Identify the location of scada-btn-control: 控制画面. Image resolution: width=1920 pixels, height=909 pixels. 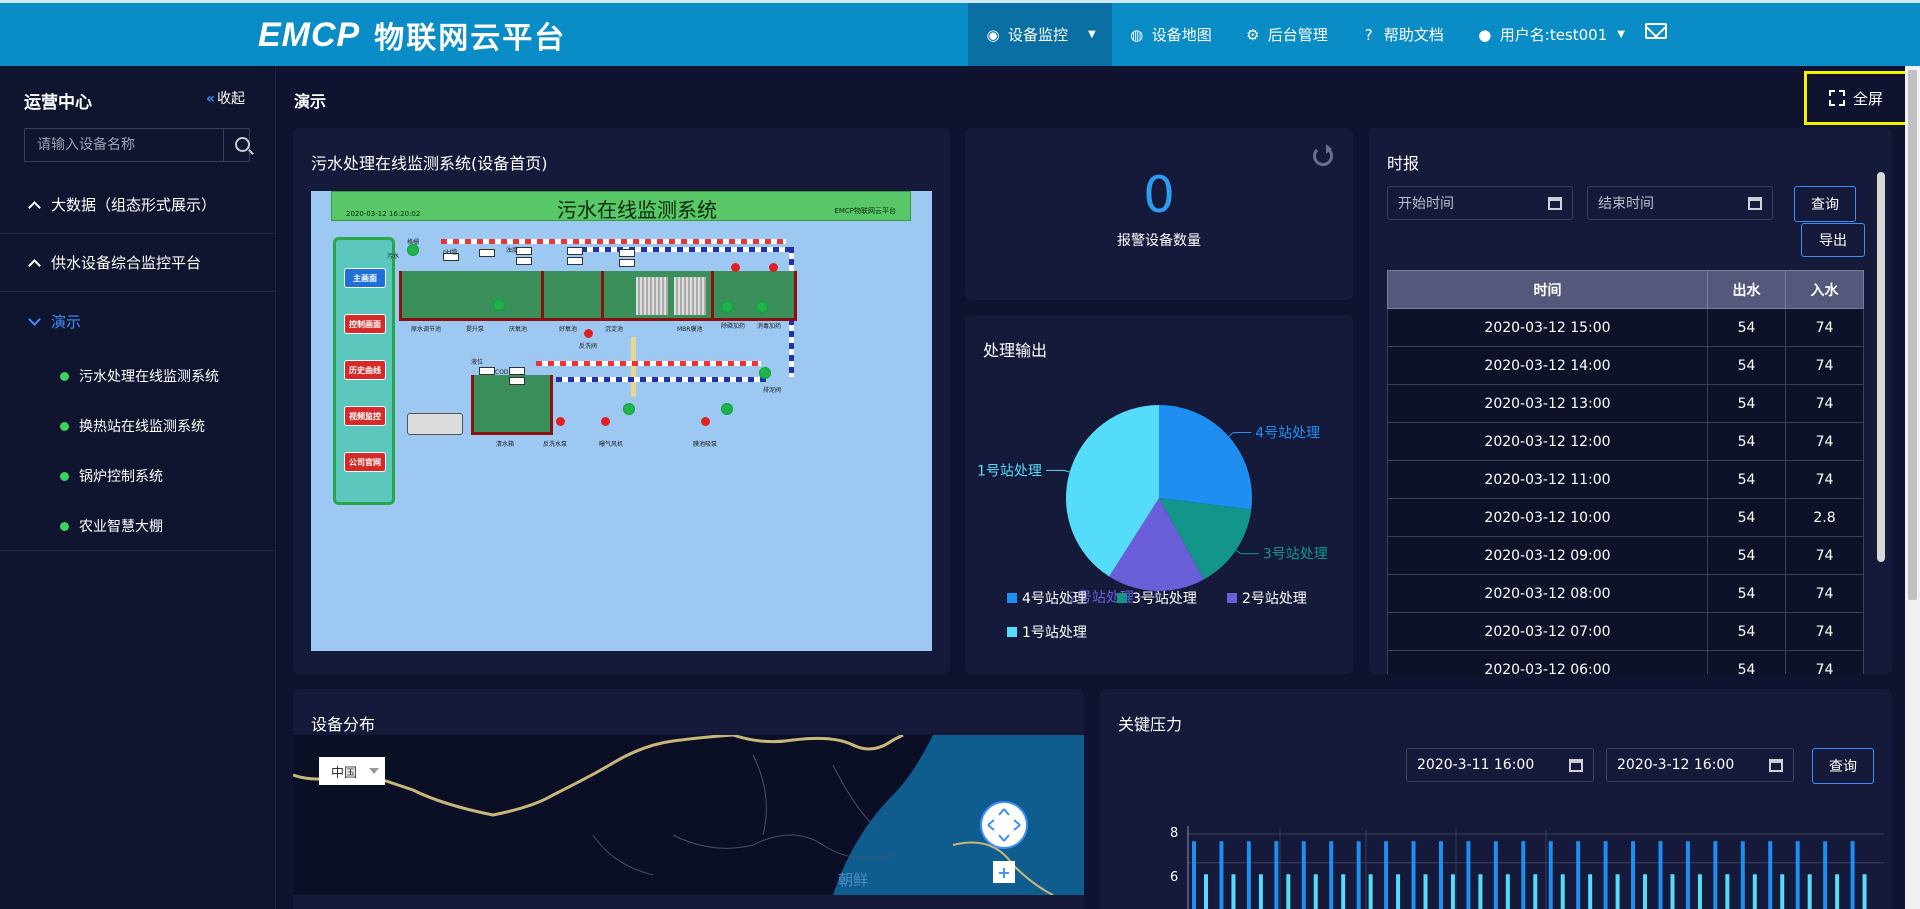
(365, 324).